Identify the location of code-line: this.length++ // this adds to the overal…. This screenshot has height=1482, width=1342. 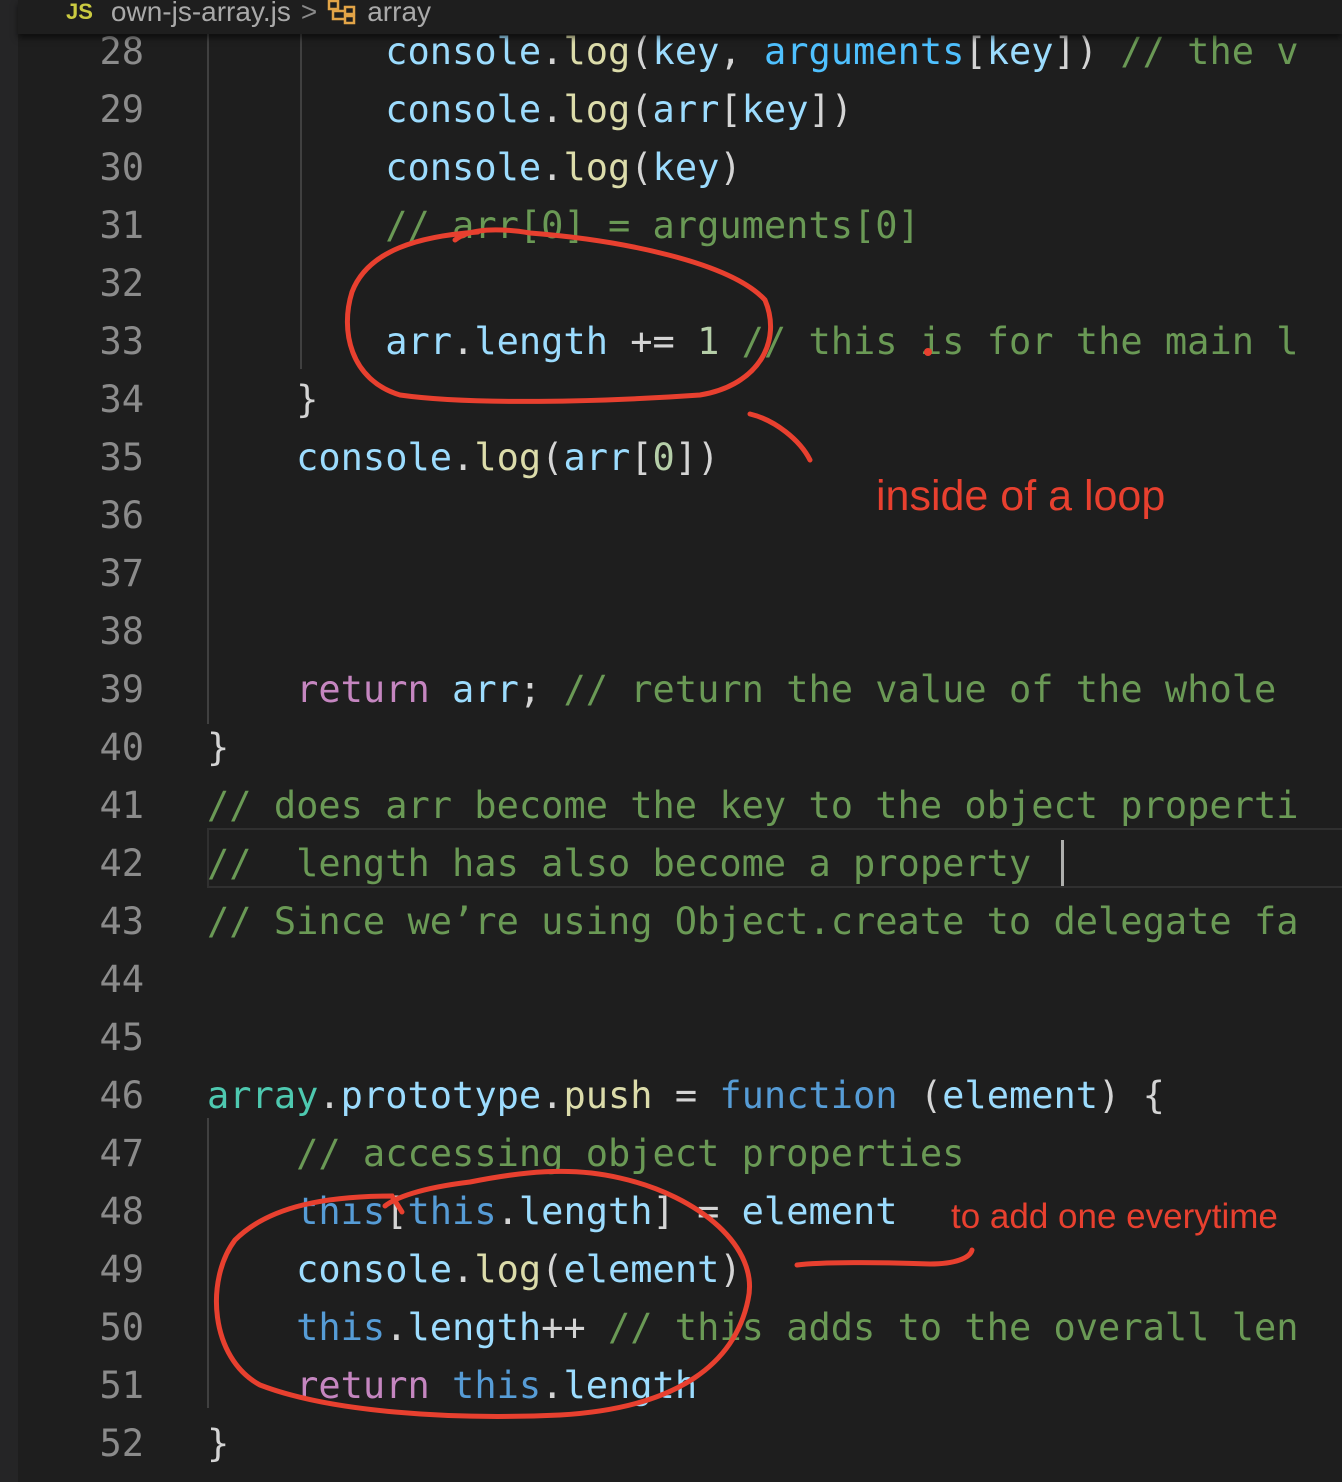
(753, 1328).